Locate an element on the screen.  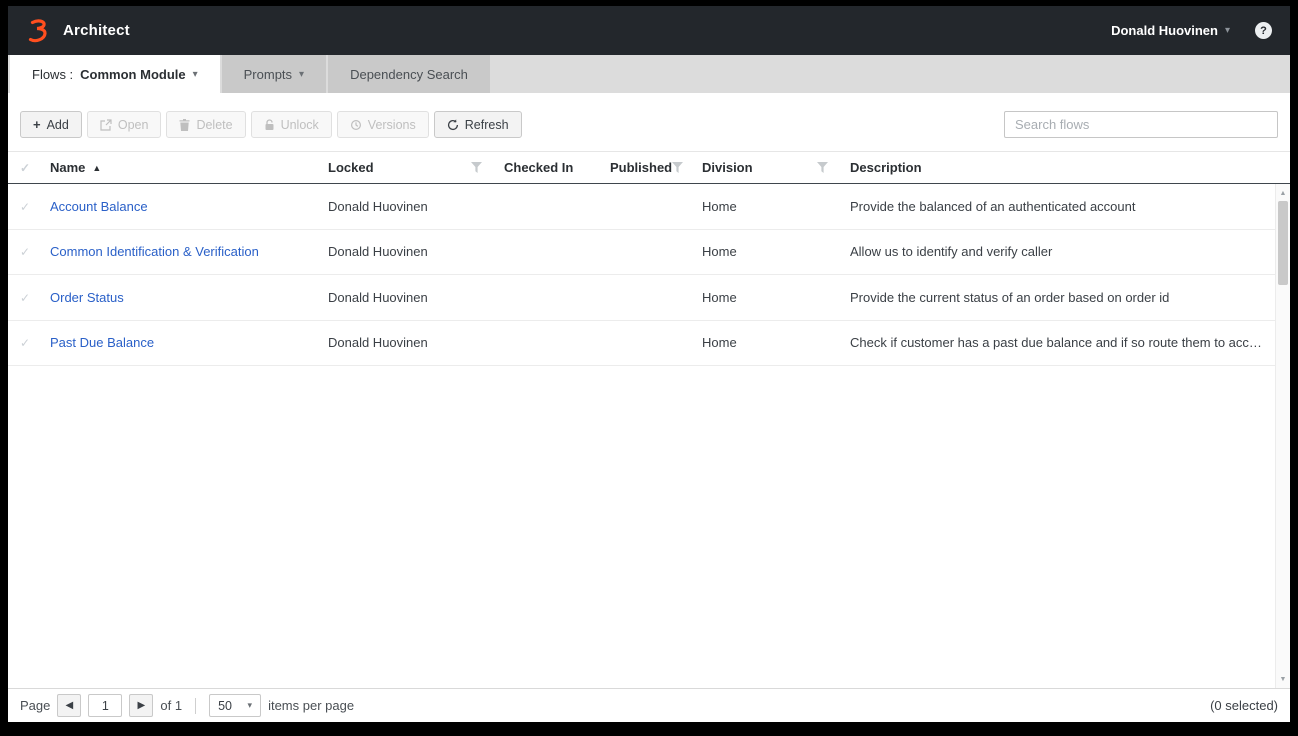
flow-name-link: Order Status is located at coordinates (87, 297).